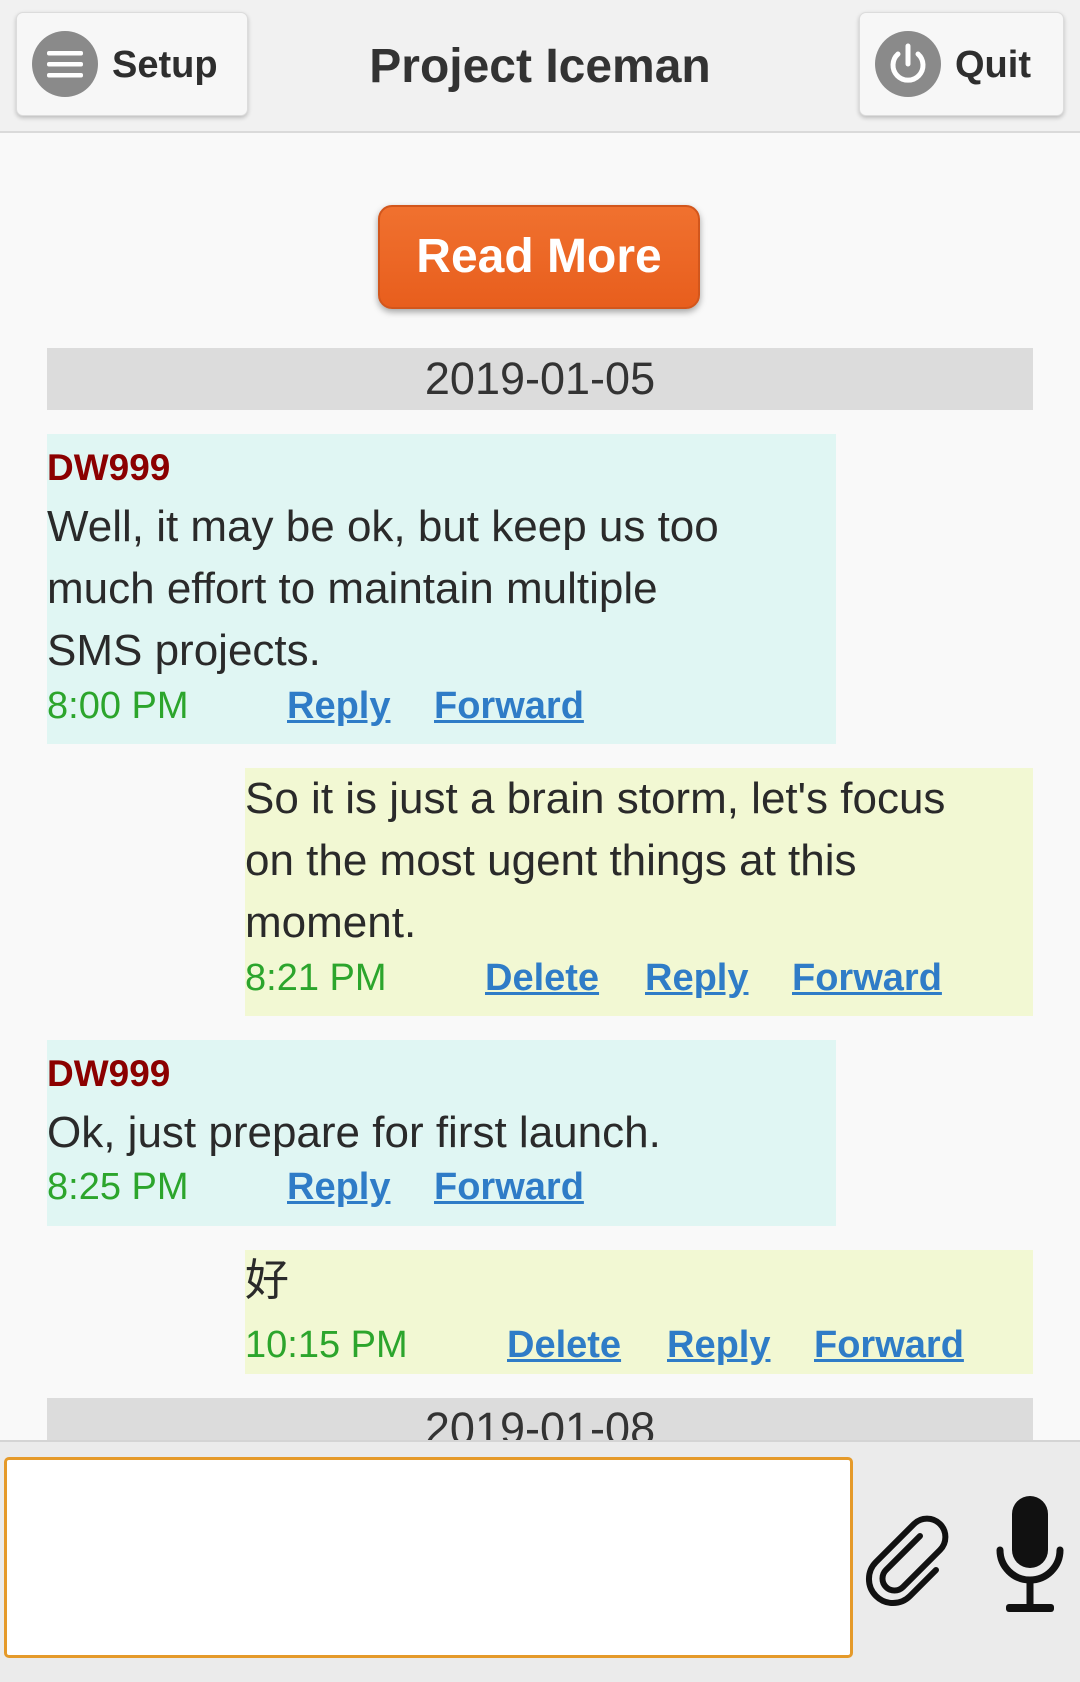 The height and width of the screenshot is (1682, 1080). I want to click on message-outgoing: 好 10:15 PM Delete Reply Forward, so click(639, 1312).